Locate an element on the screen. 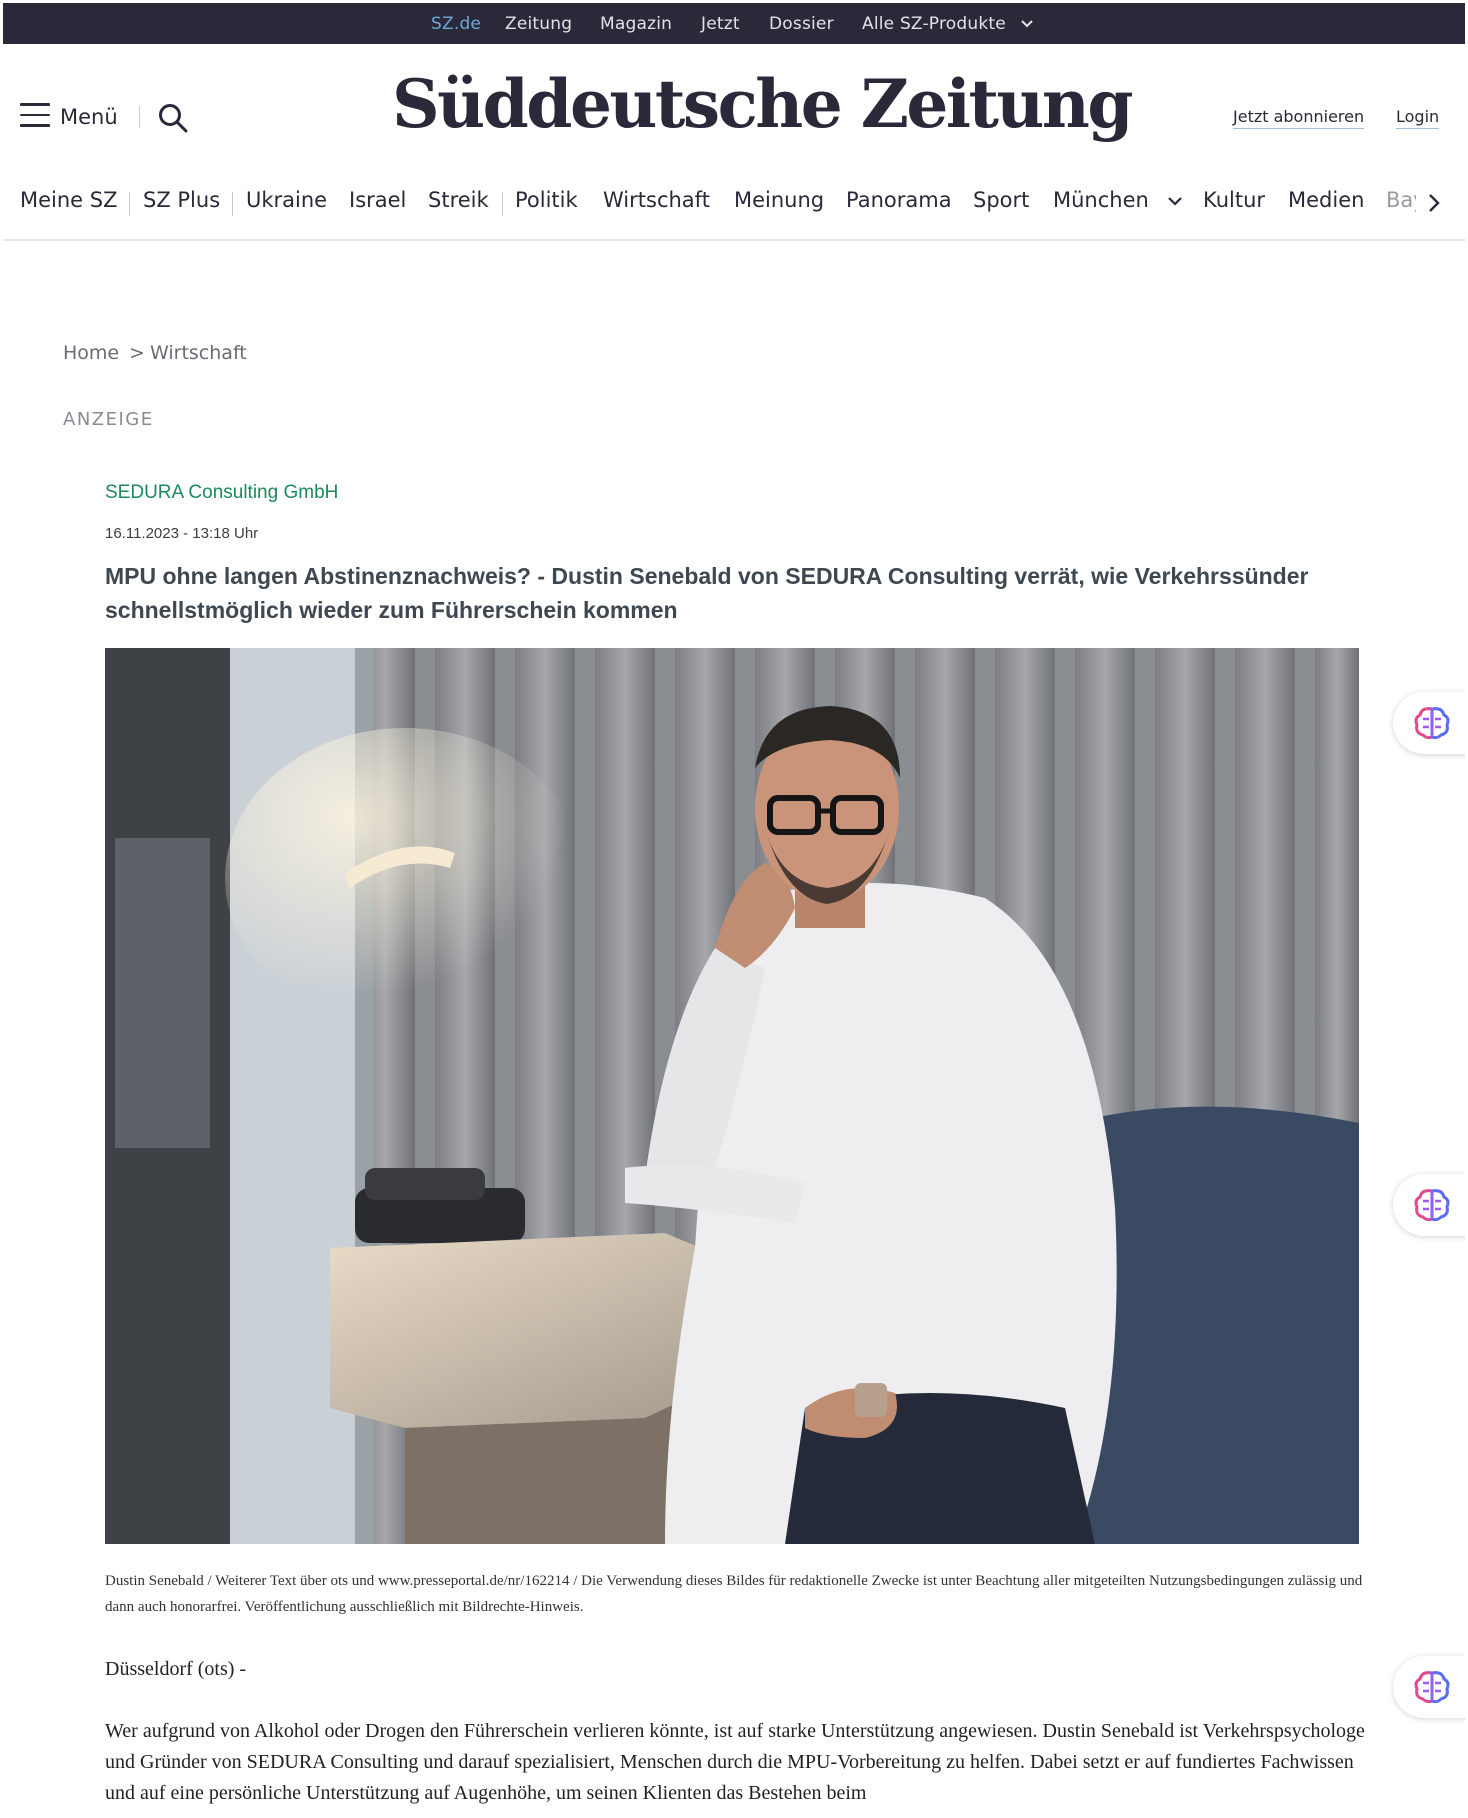 The height and width of the screenshot is (1818, 1468). topbar-link-sz-de: SZ.de is located at coordinates (456, 24).